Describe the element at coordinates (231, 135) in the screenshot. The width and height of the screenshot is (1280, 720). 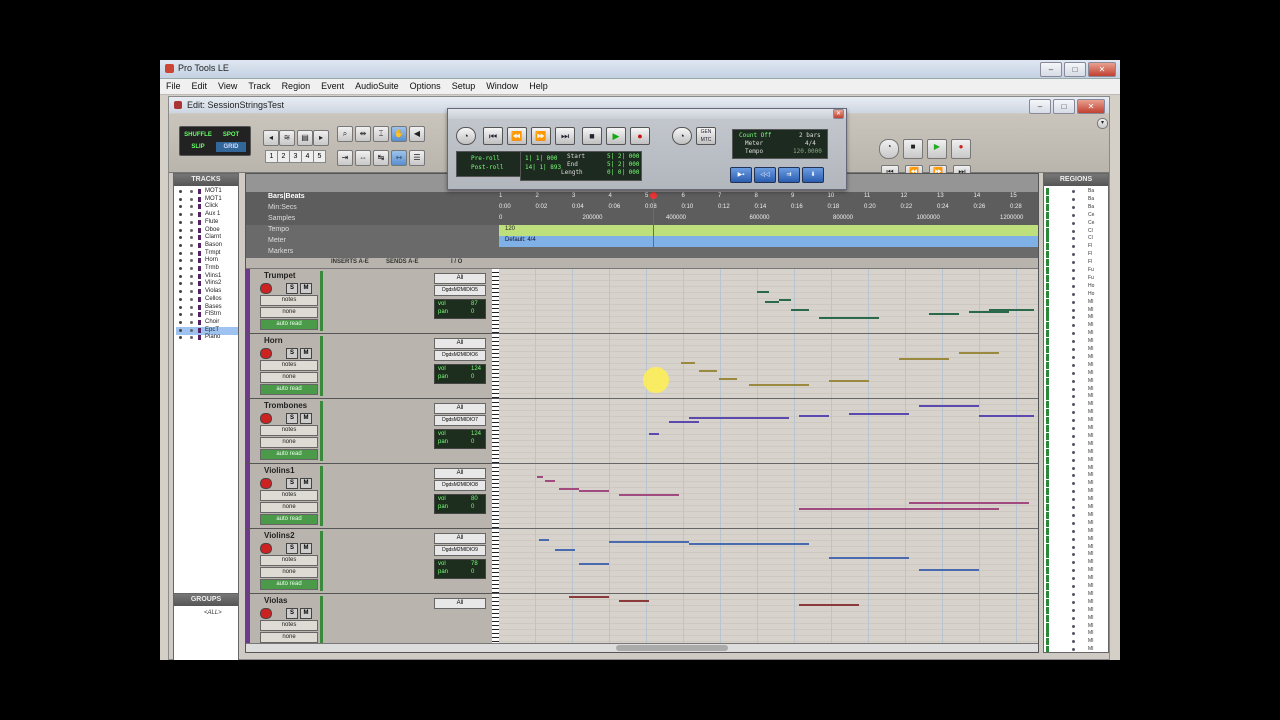
I see `spot-mode-button: SPOT` at that location.